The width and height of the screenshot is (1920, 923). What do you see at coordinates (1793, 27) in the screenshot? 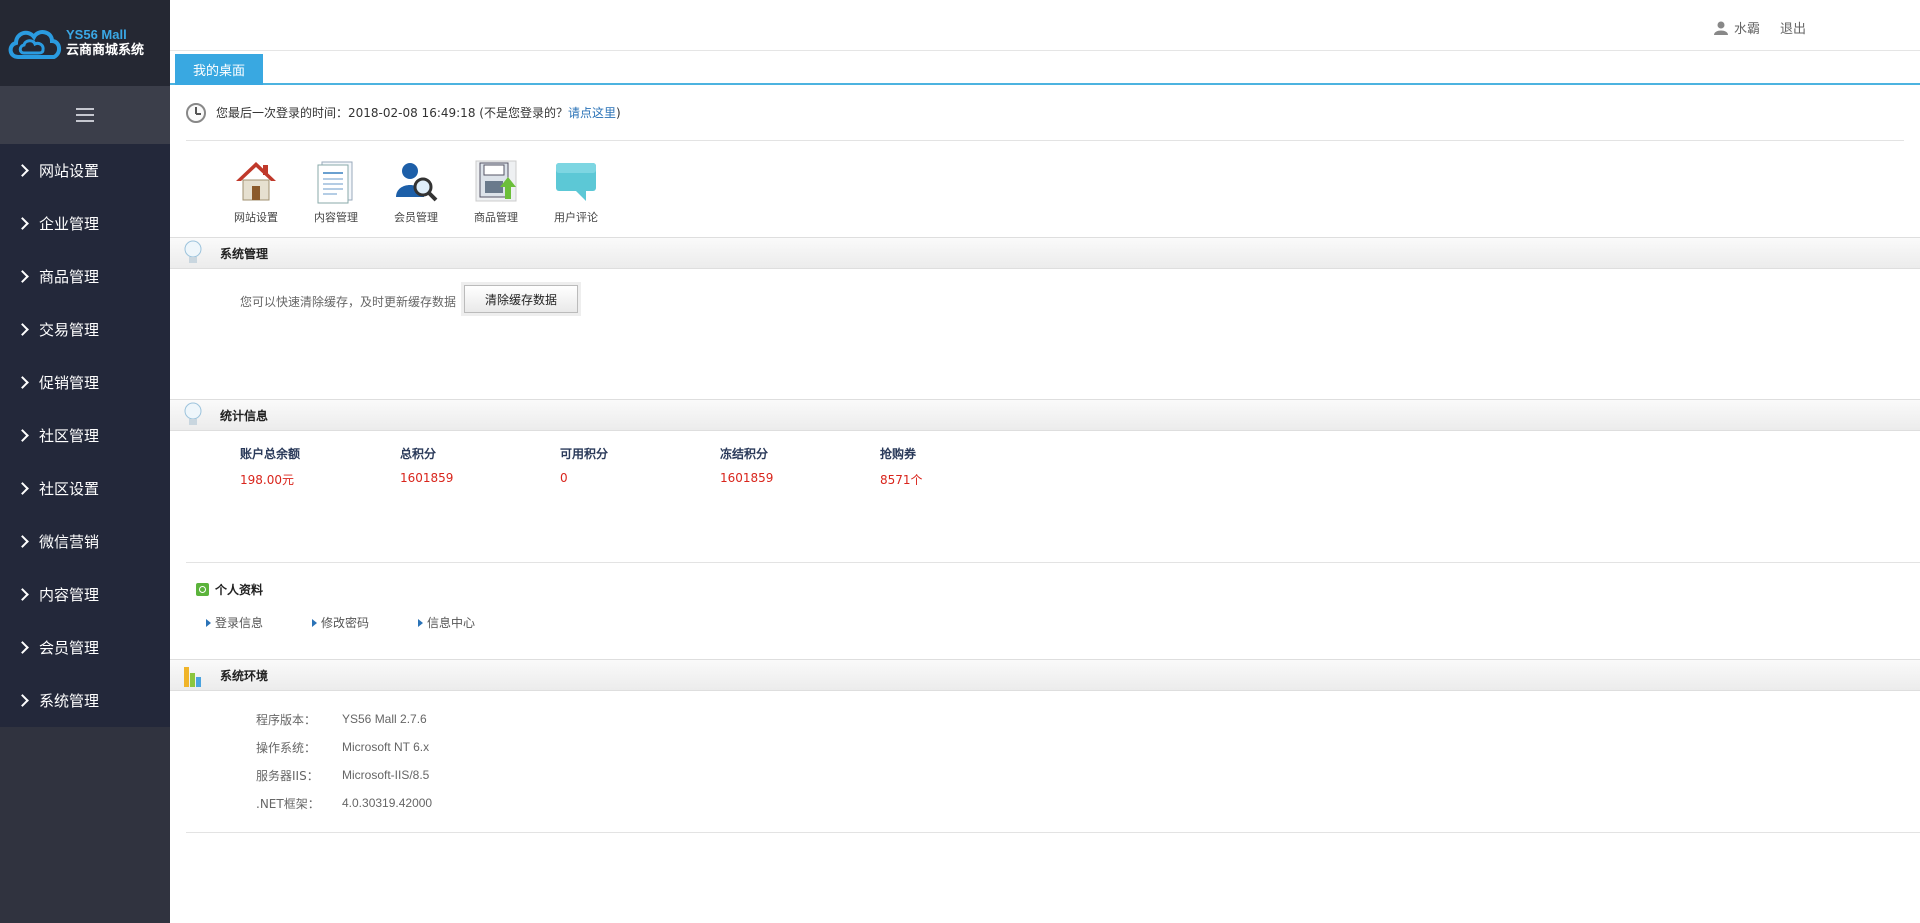
I see `logout-link: 退出` at bounding box center [1793, 27].